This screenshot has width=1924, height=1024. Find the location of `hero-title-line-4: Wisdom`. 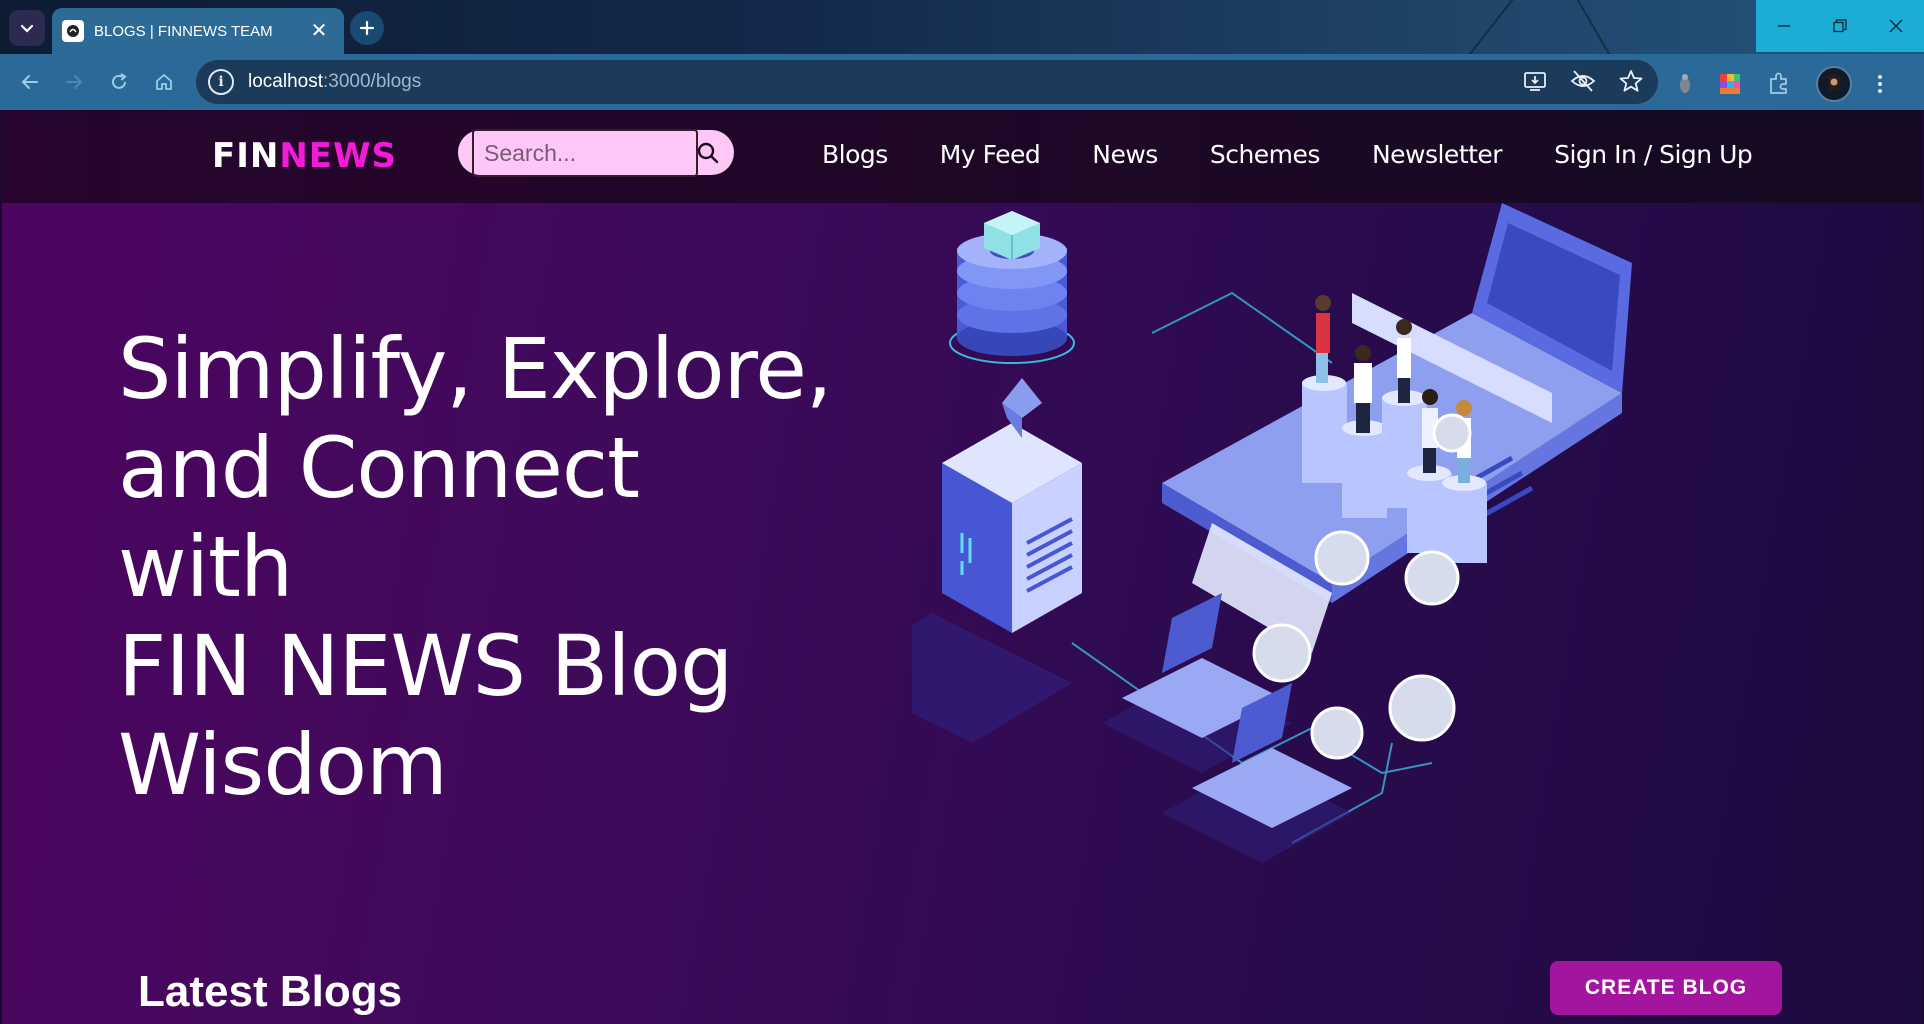

hero-title-line-4: Wisdom is located at coordinates (283, 765).